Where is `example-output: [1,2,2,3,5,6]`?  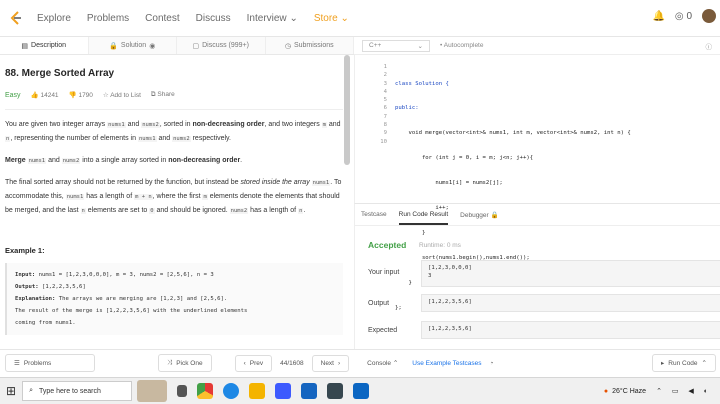
example-output: [1,2,2,3,5,6] is located at coordinates (62, 287).